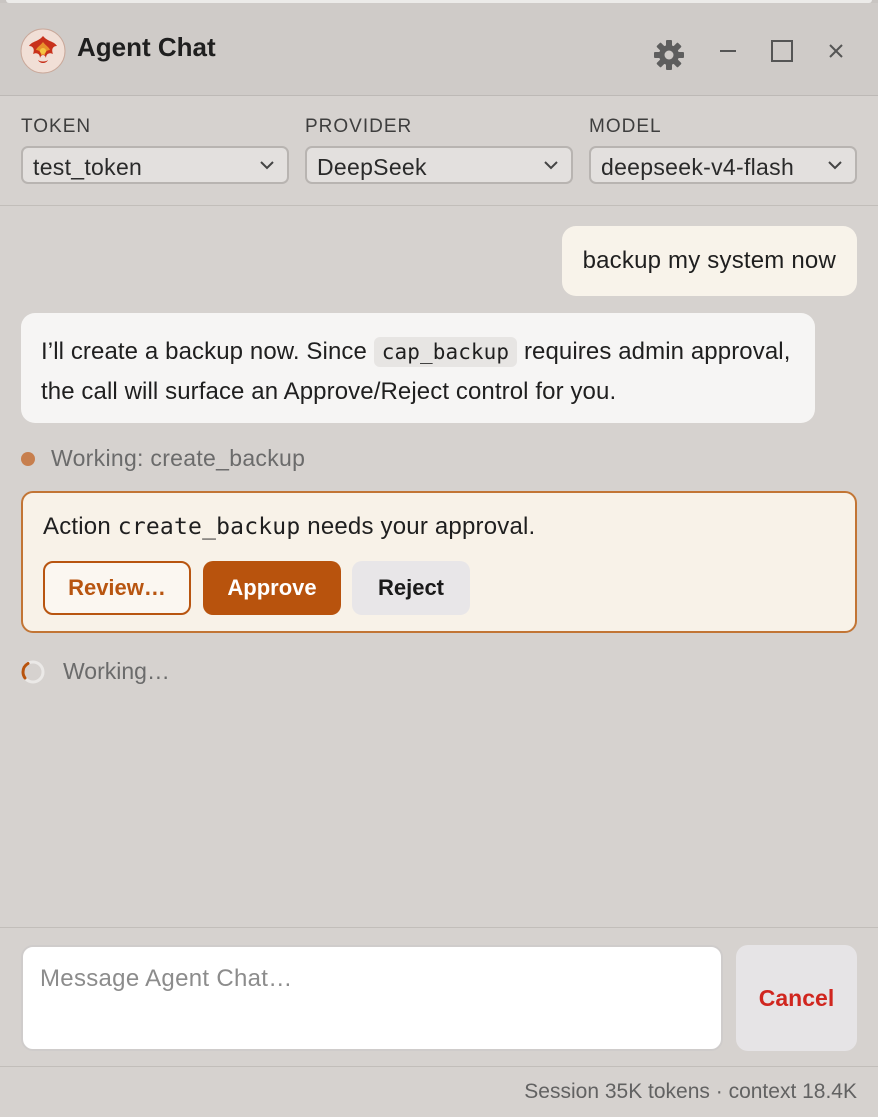  Describe the element at coordinates (836, 51) in the screenshot. I see `close-icon` at that location.